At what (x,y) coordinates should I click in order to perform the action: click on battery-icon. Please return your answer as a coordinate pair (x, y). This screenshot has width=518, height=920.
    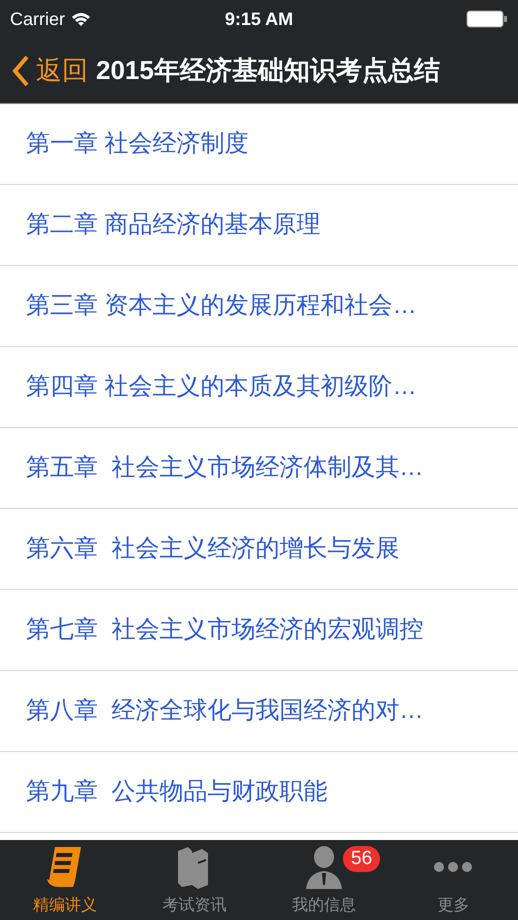
    Looking at the image, I should click on (487, 19).